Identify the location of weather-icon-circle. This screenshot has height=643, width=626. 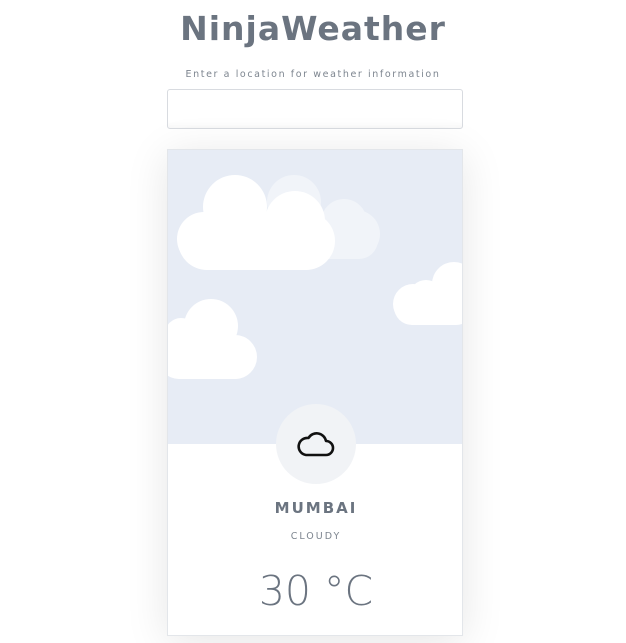
(316, 444).